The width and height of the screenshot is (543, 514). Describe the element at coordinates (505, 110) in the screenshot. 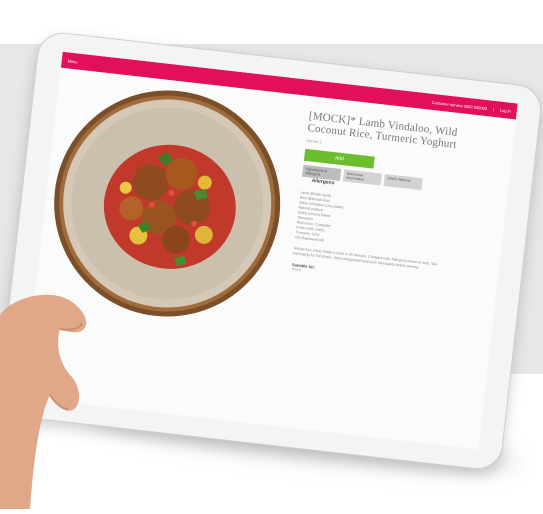

I see `login-link: Log in` at that location.